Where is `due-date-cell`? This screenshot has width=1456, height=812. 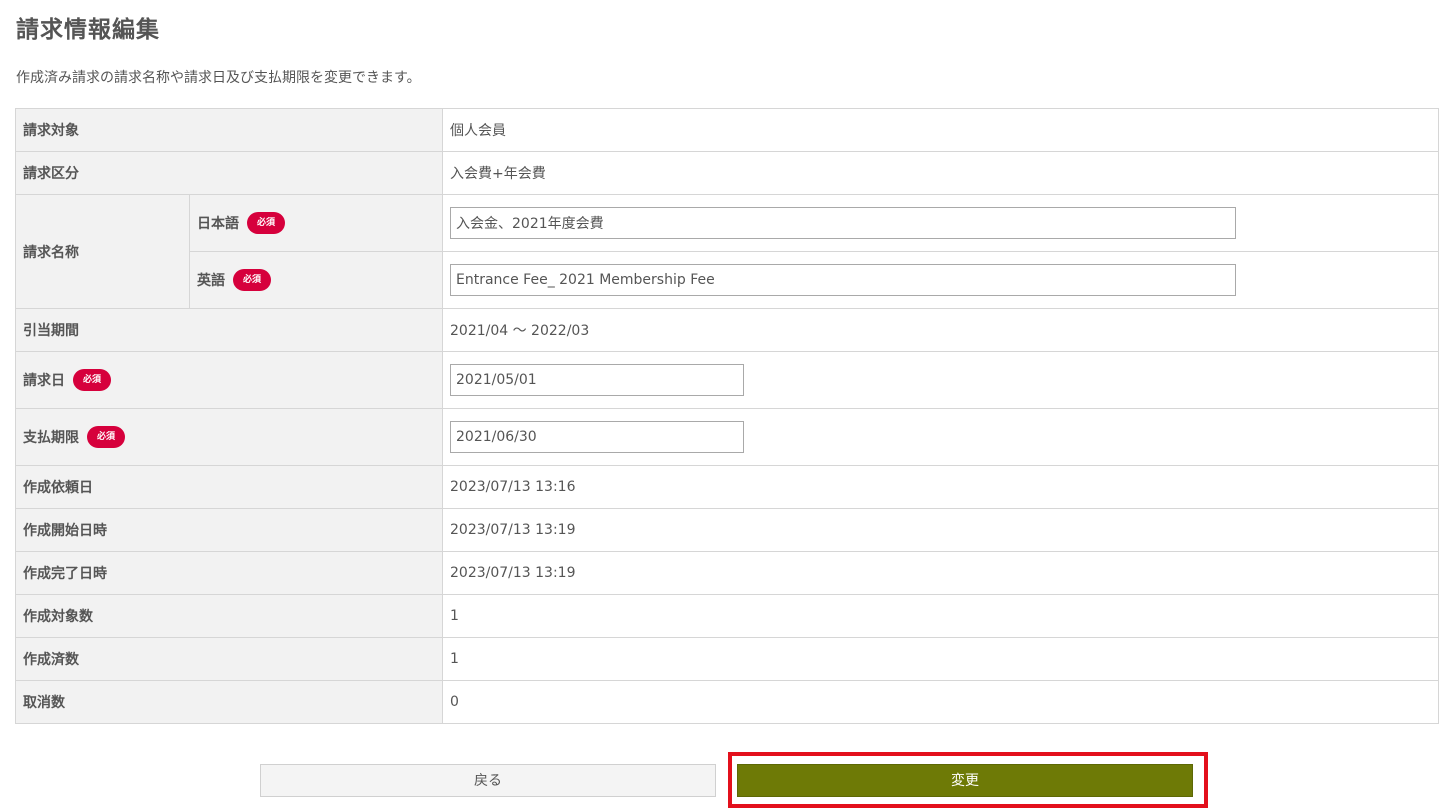
due-date-cell is located at coordinates (940, 437).